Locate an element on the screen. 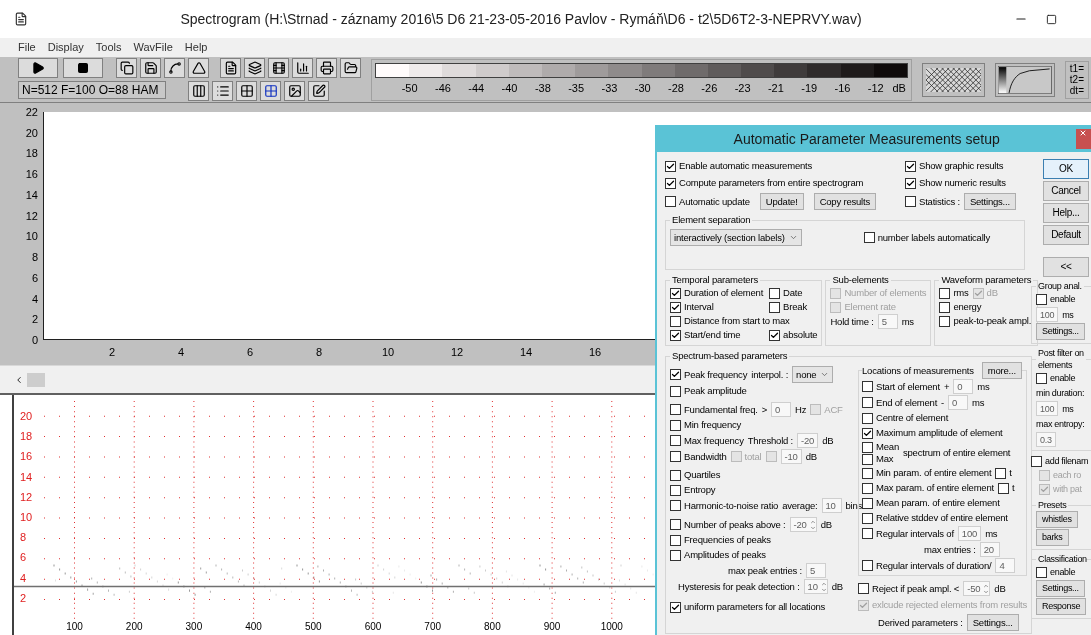  folder-button is located at coordinates (350, 68).